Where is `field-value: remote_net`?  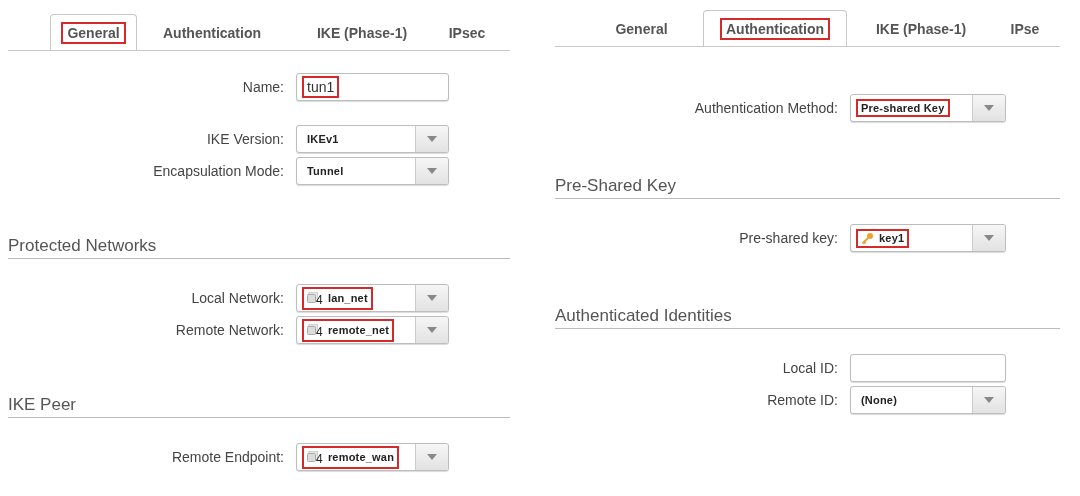 field-value: remote_net is located at coordinates (358, 330).